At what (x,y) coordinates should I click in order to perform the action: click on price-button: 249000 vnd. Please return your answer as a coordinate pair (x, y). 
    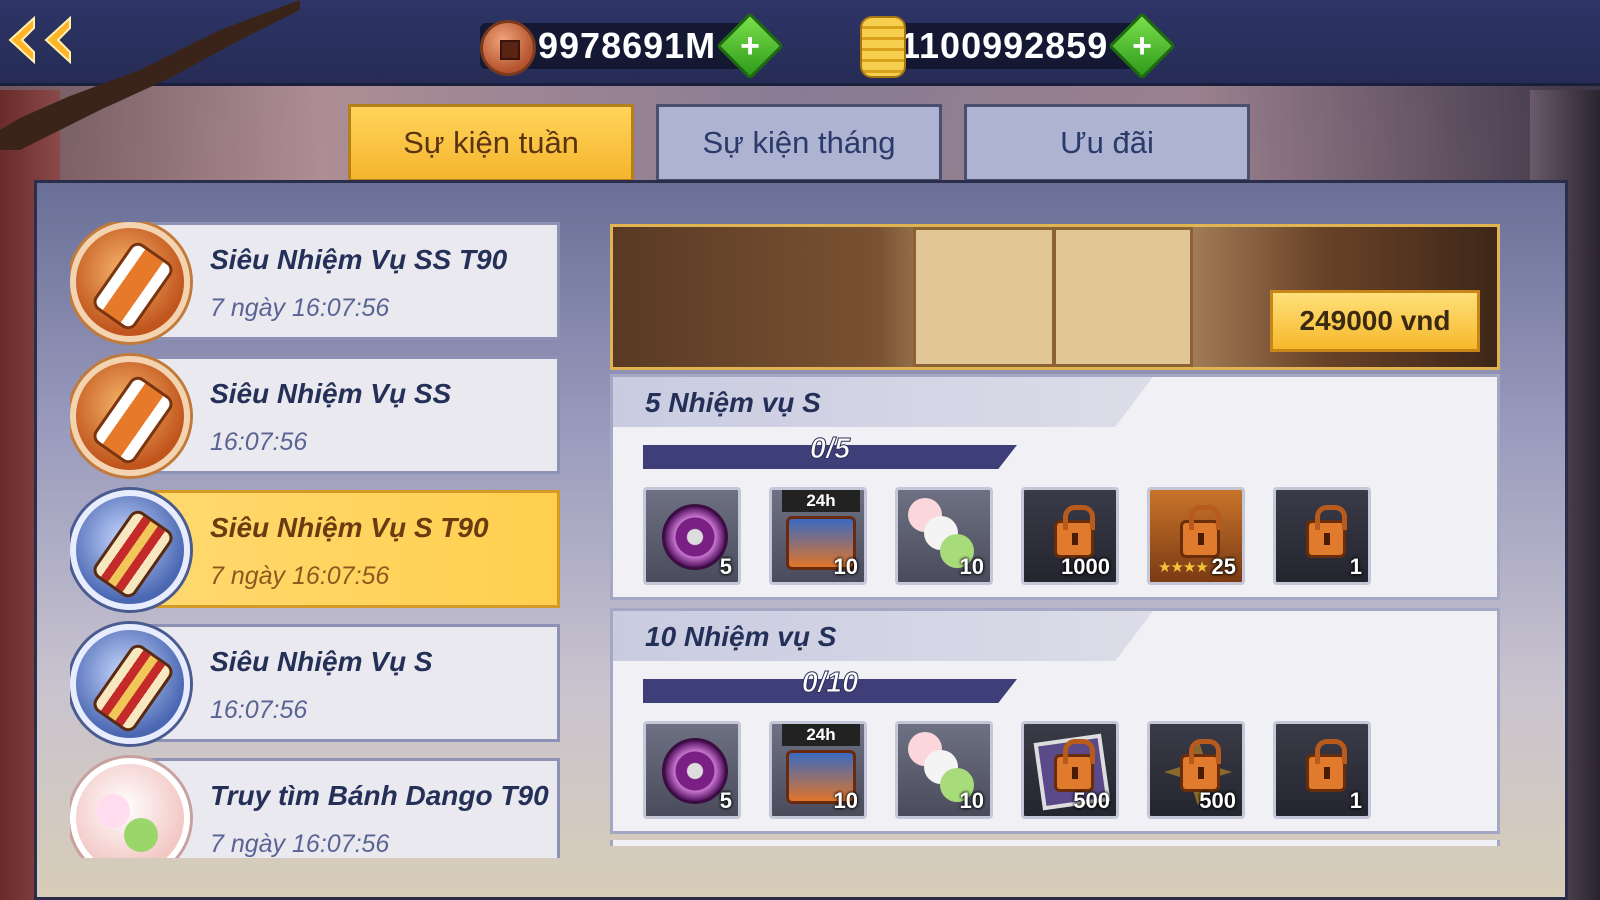
    Looking at the image, I should click on (1375, 321).